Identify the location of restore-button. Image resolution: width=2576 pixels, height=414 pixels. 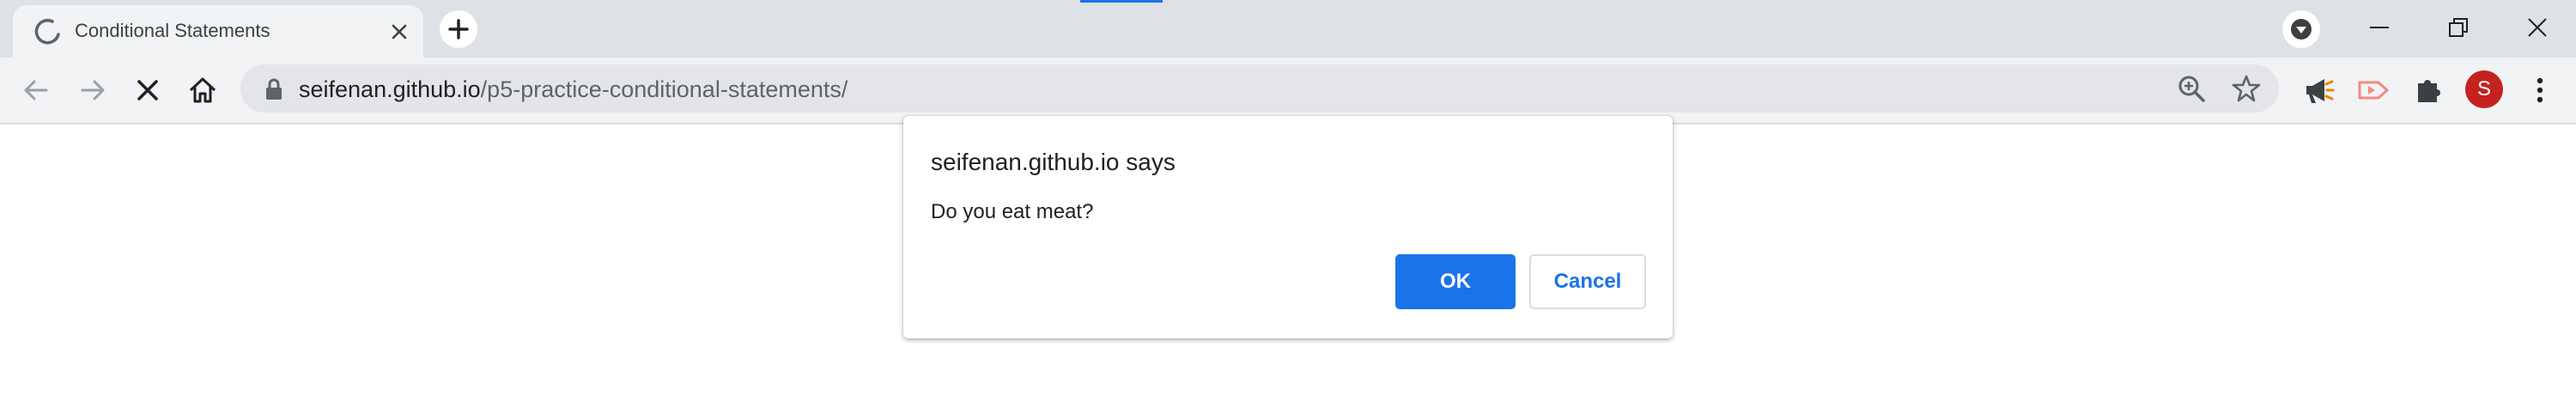
(2457, 26).